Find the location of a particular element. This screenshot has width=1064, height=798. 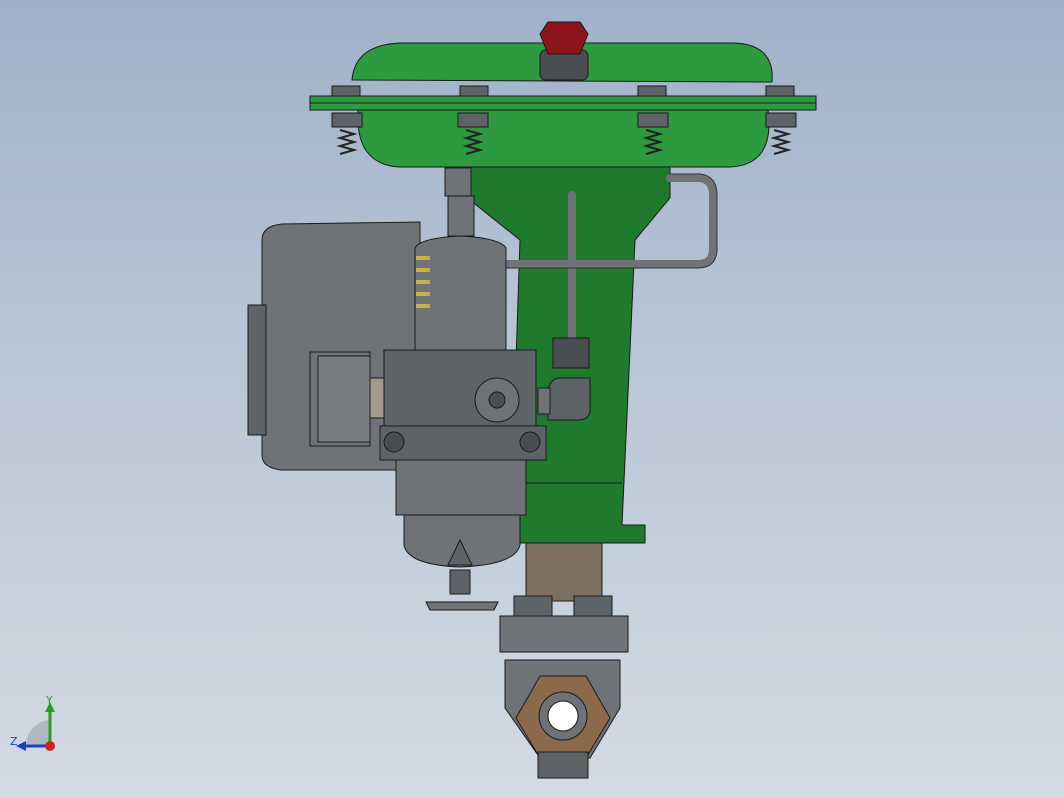

x-axis-dot is located at coordinates (50, 746).